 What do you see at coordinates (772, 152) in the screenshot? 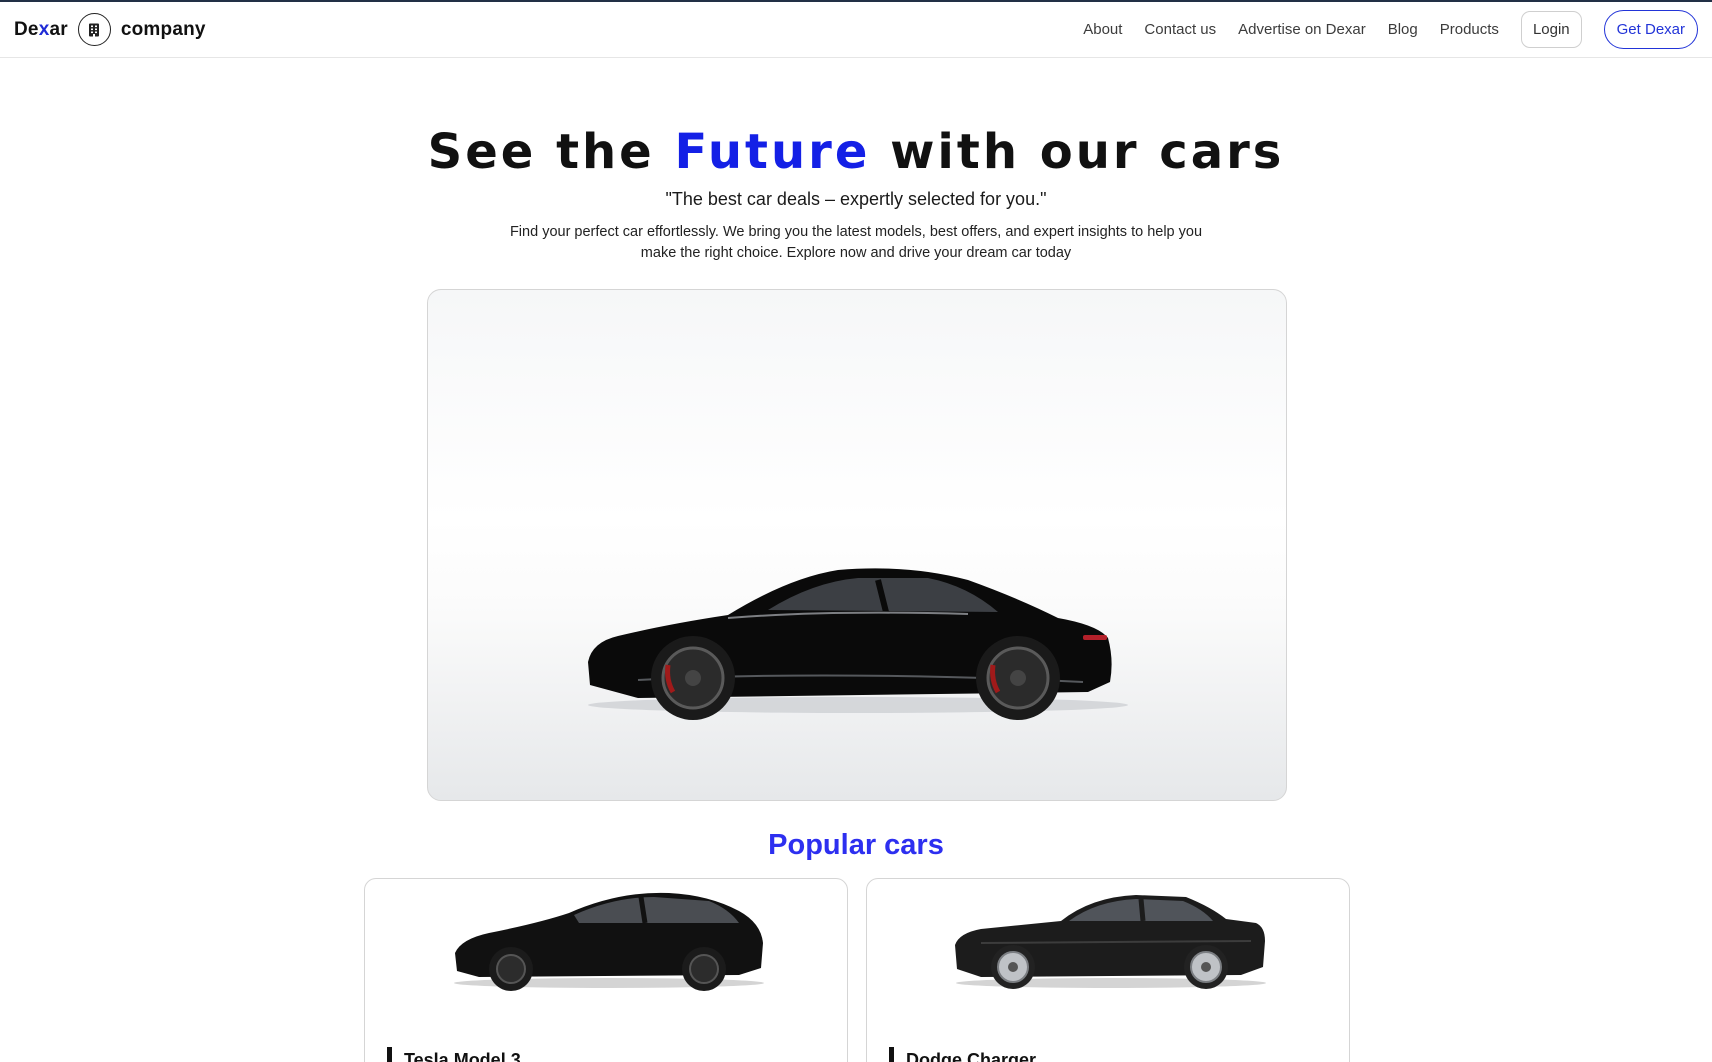
I see `hero-title-highlight: Future` at bounding box center [772, 152].